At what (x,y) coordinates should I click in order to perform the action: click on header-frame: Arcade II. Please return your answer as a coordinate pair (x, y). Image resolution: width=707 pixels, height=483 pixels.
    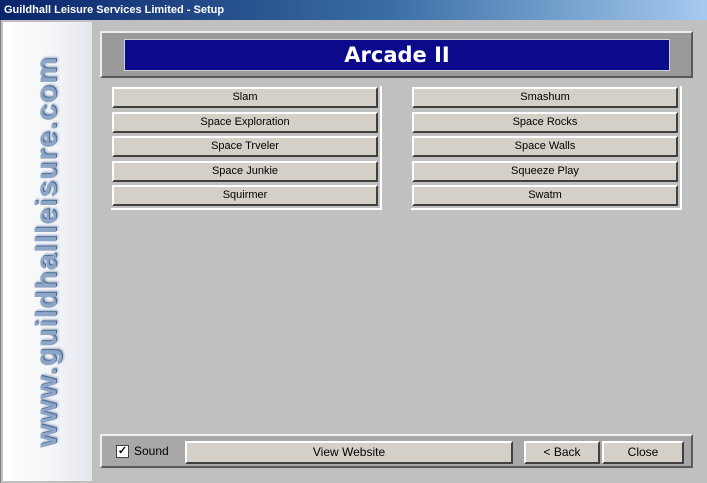
    Looking at the image, I should click on (396, 54).